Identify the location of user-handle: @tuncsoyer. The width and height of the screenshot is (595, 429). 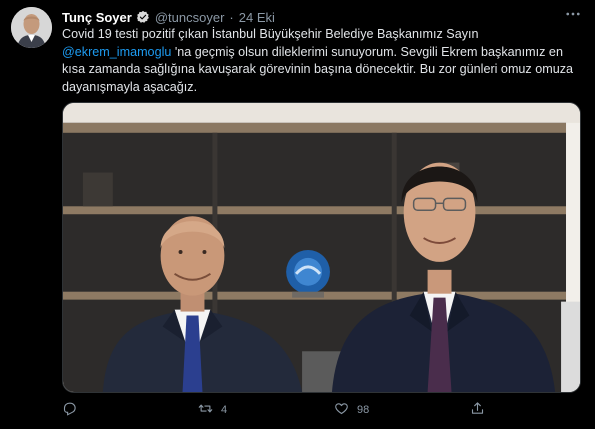
(190, 17).